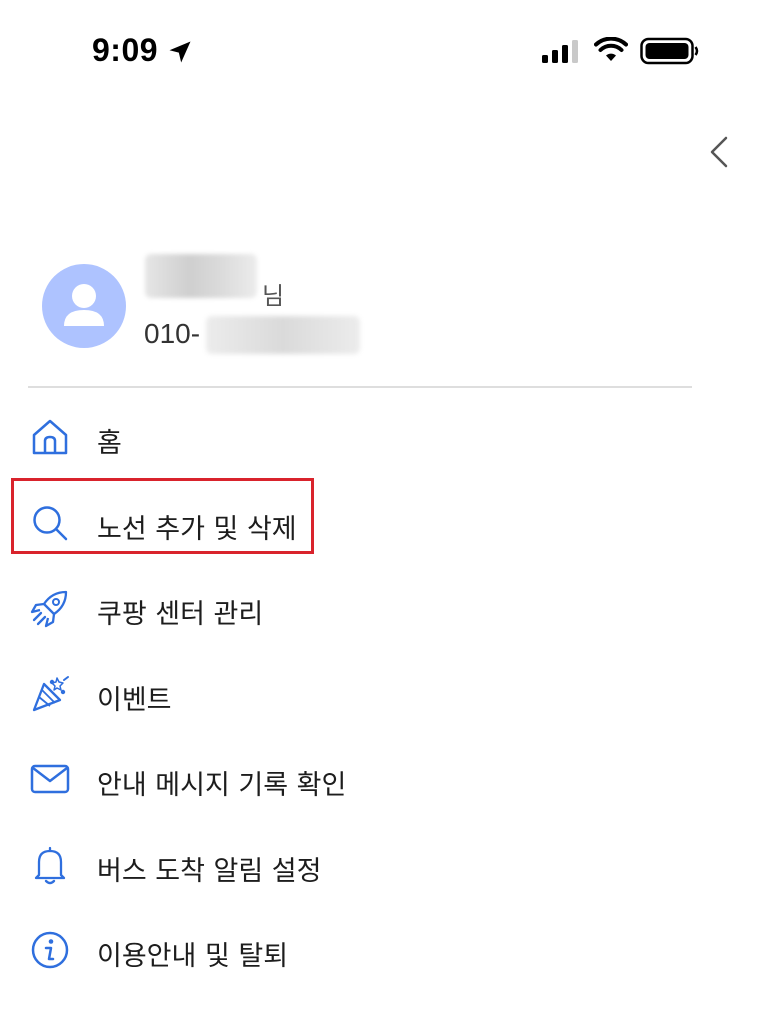 Image resolution: width=764 pixels, height=1024 pixels. What do you see at coordinates (125, 50) in the screenshot?
I see `status-time: 9:09` at bounding box center [125, 50].